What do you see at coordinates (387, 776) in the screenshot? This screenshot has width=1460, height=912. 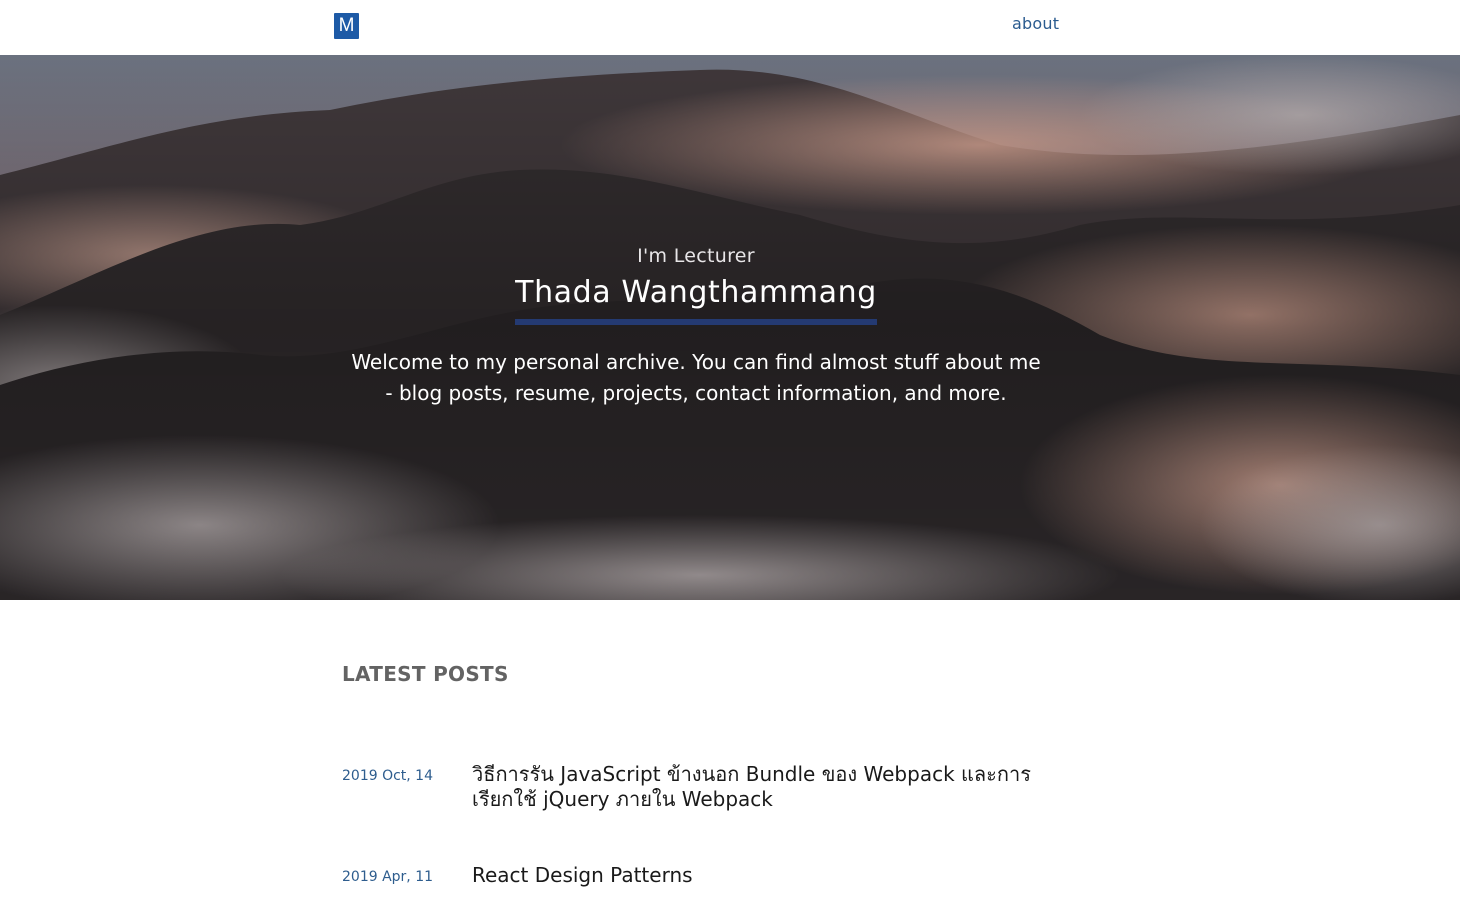 I see `post-date: 2019 Oct, 14` at bounding box center [387, 776].